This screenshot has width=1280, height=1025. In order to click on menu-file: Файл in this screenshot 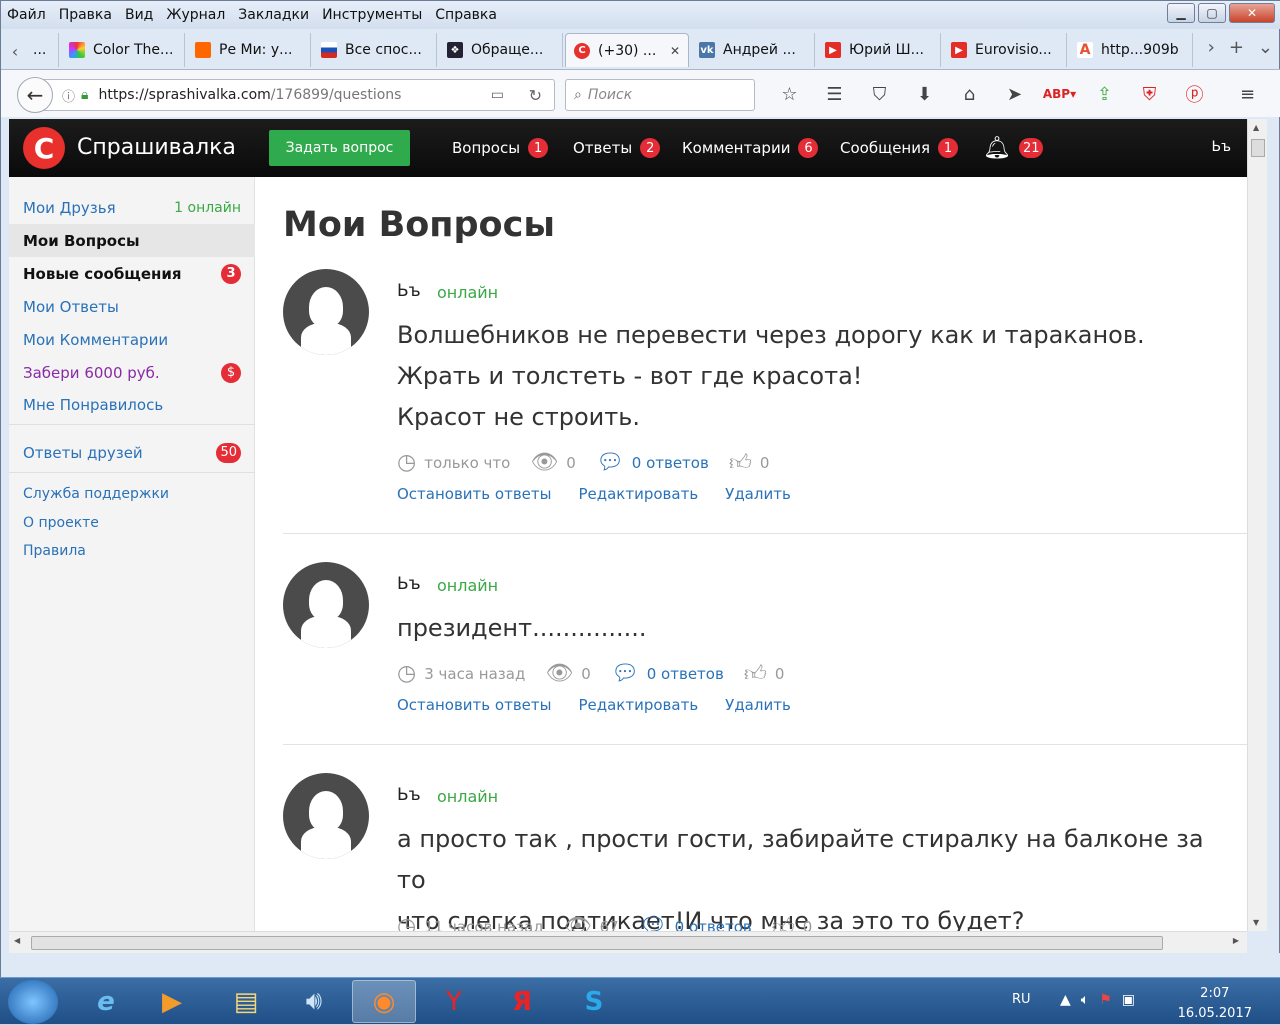, I will do `click(26, 15)`.